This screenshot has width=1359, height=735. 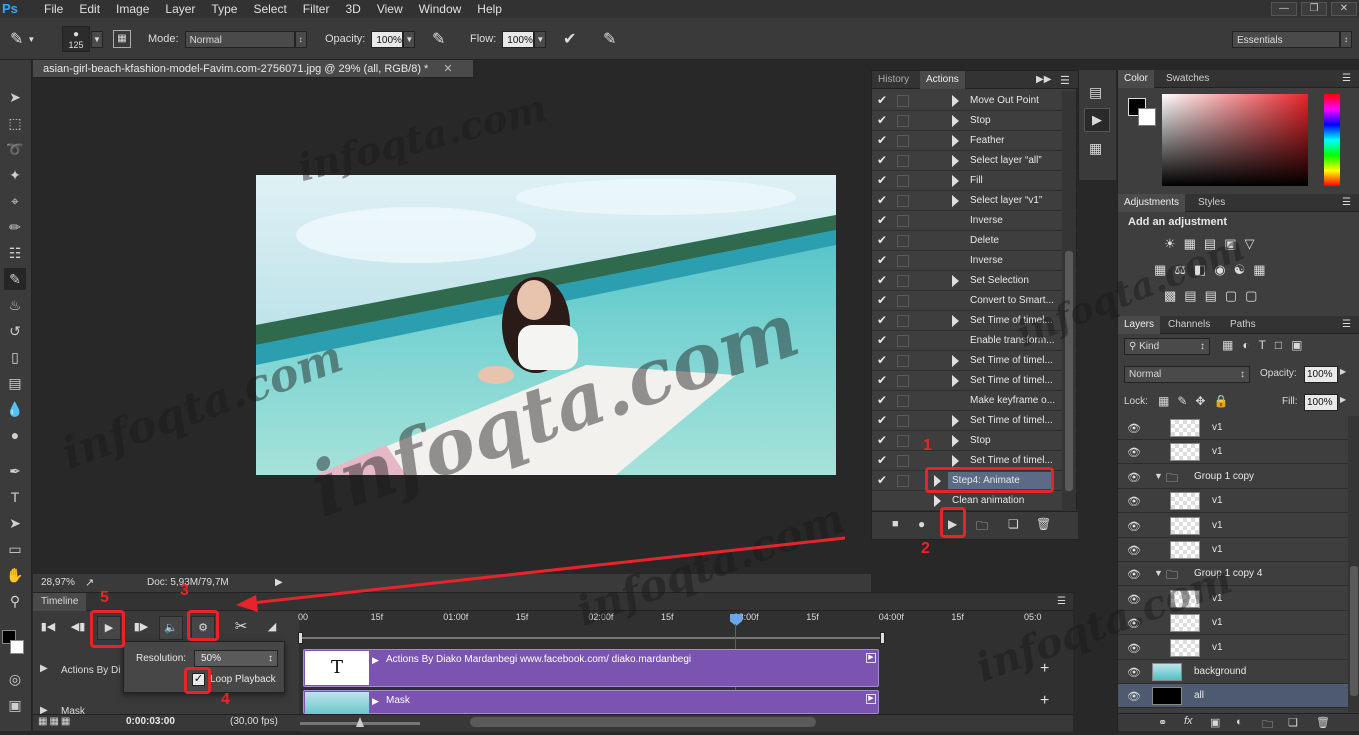 What do you see at coordinates (107, 629) in the screenshot?
I see `highlight-play` at bounding box center [107, 629].